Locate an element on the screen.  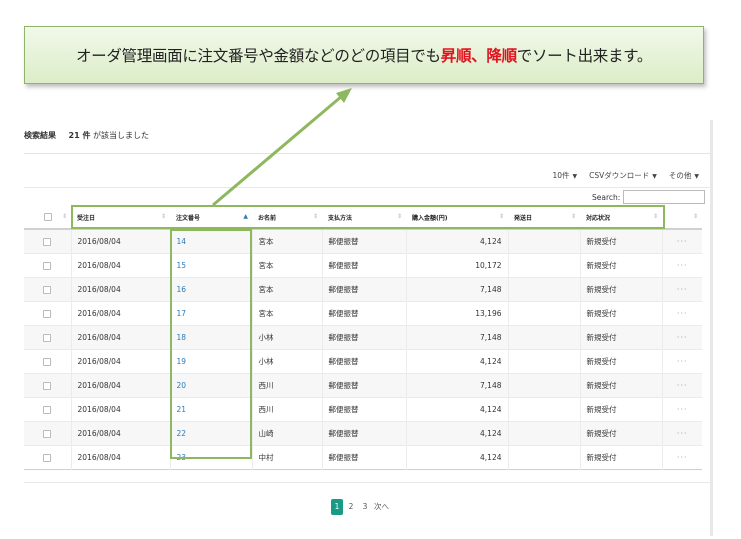
page-button-3: 3 is located at coordinates (365, 507).